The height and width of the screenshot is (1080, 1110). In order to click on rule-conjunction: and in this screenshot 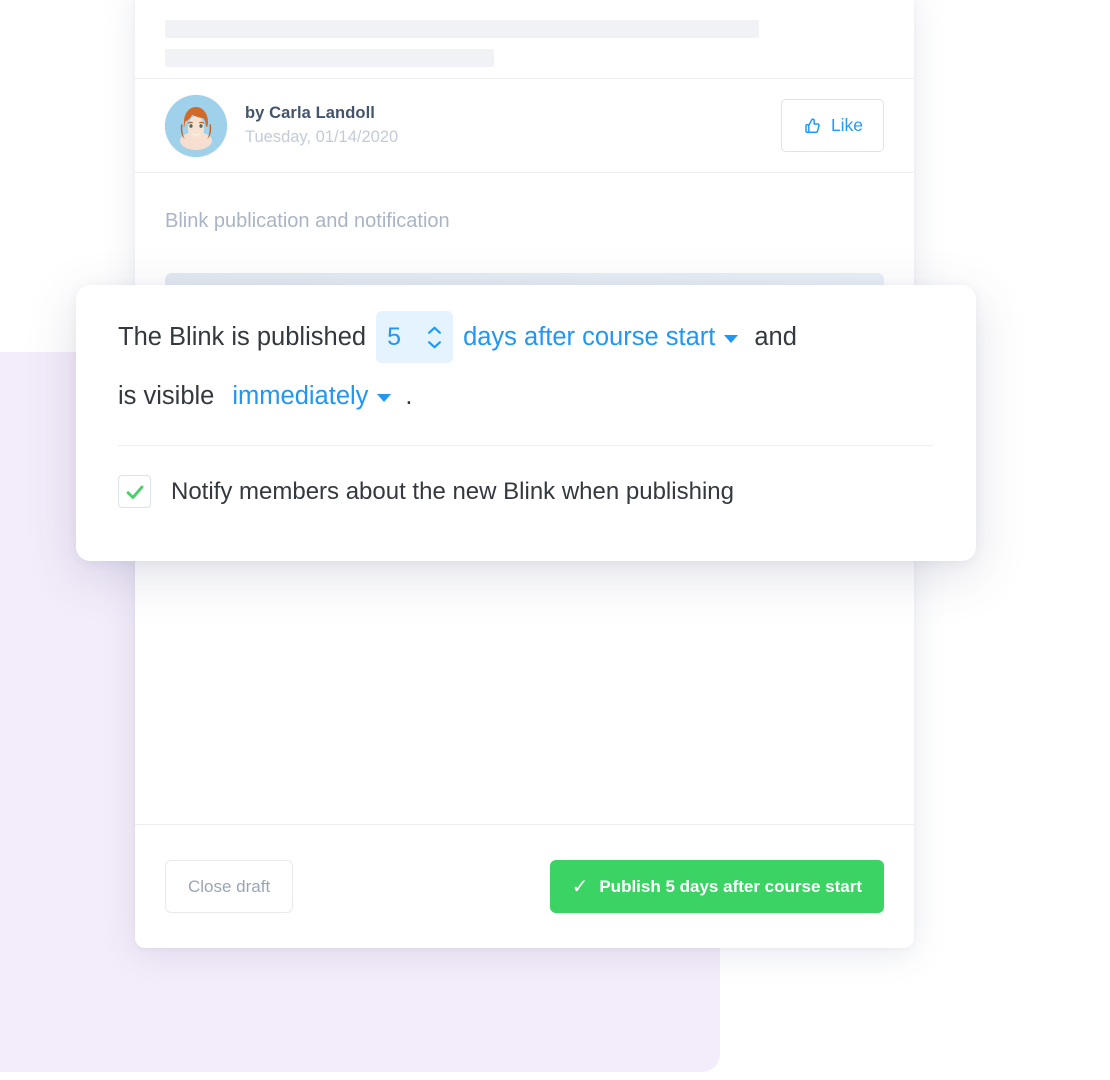, I will do `click(775, 336)`.